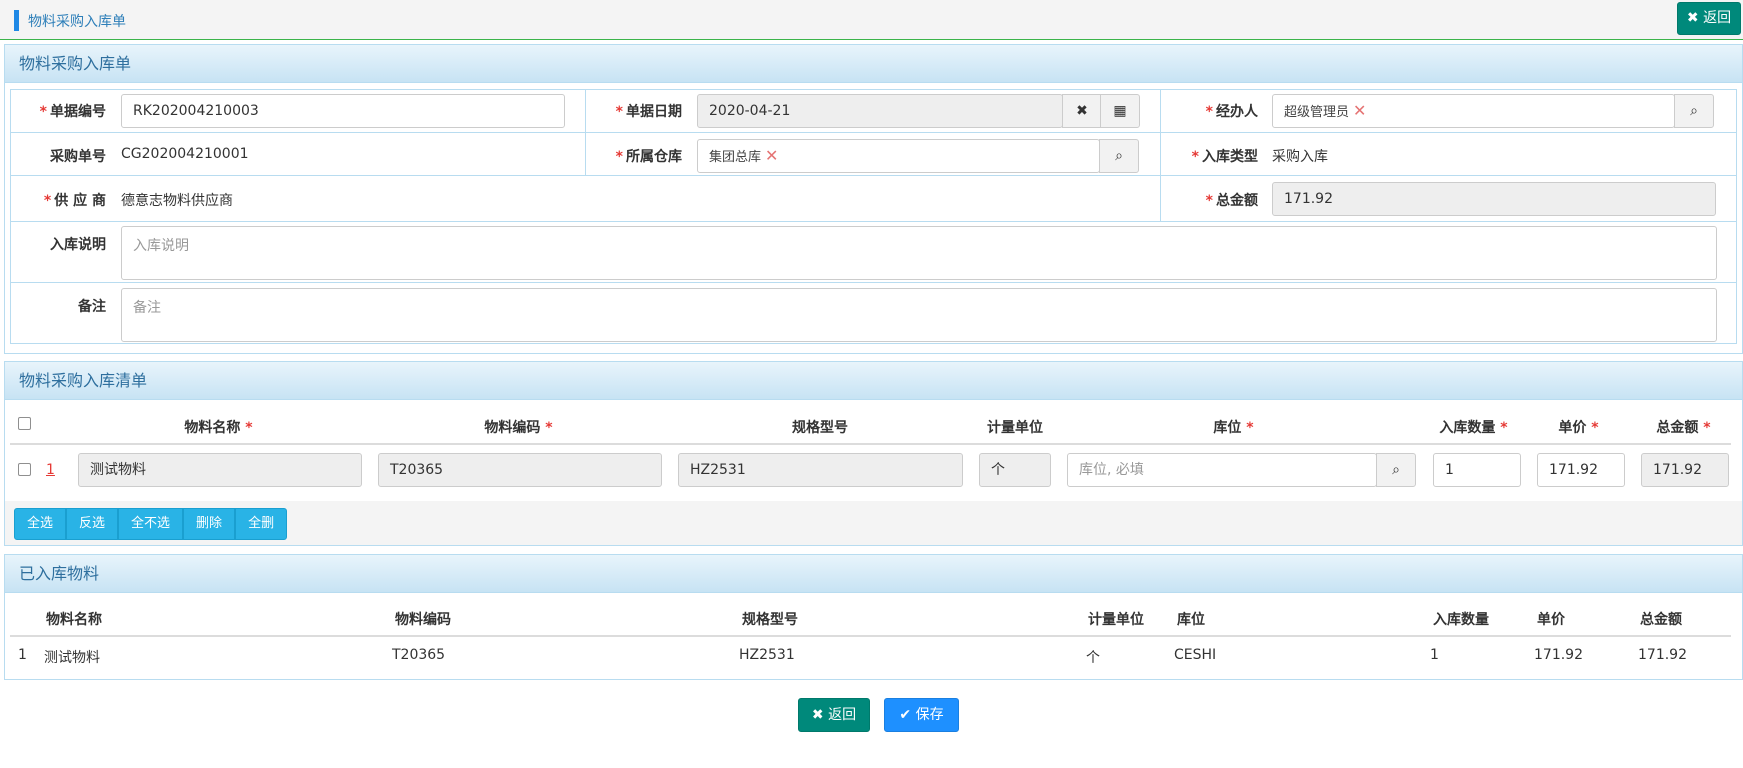 This screenshot has height=768, width=1743. I want to click on col-location: 库位 *, so click(1233, 428).